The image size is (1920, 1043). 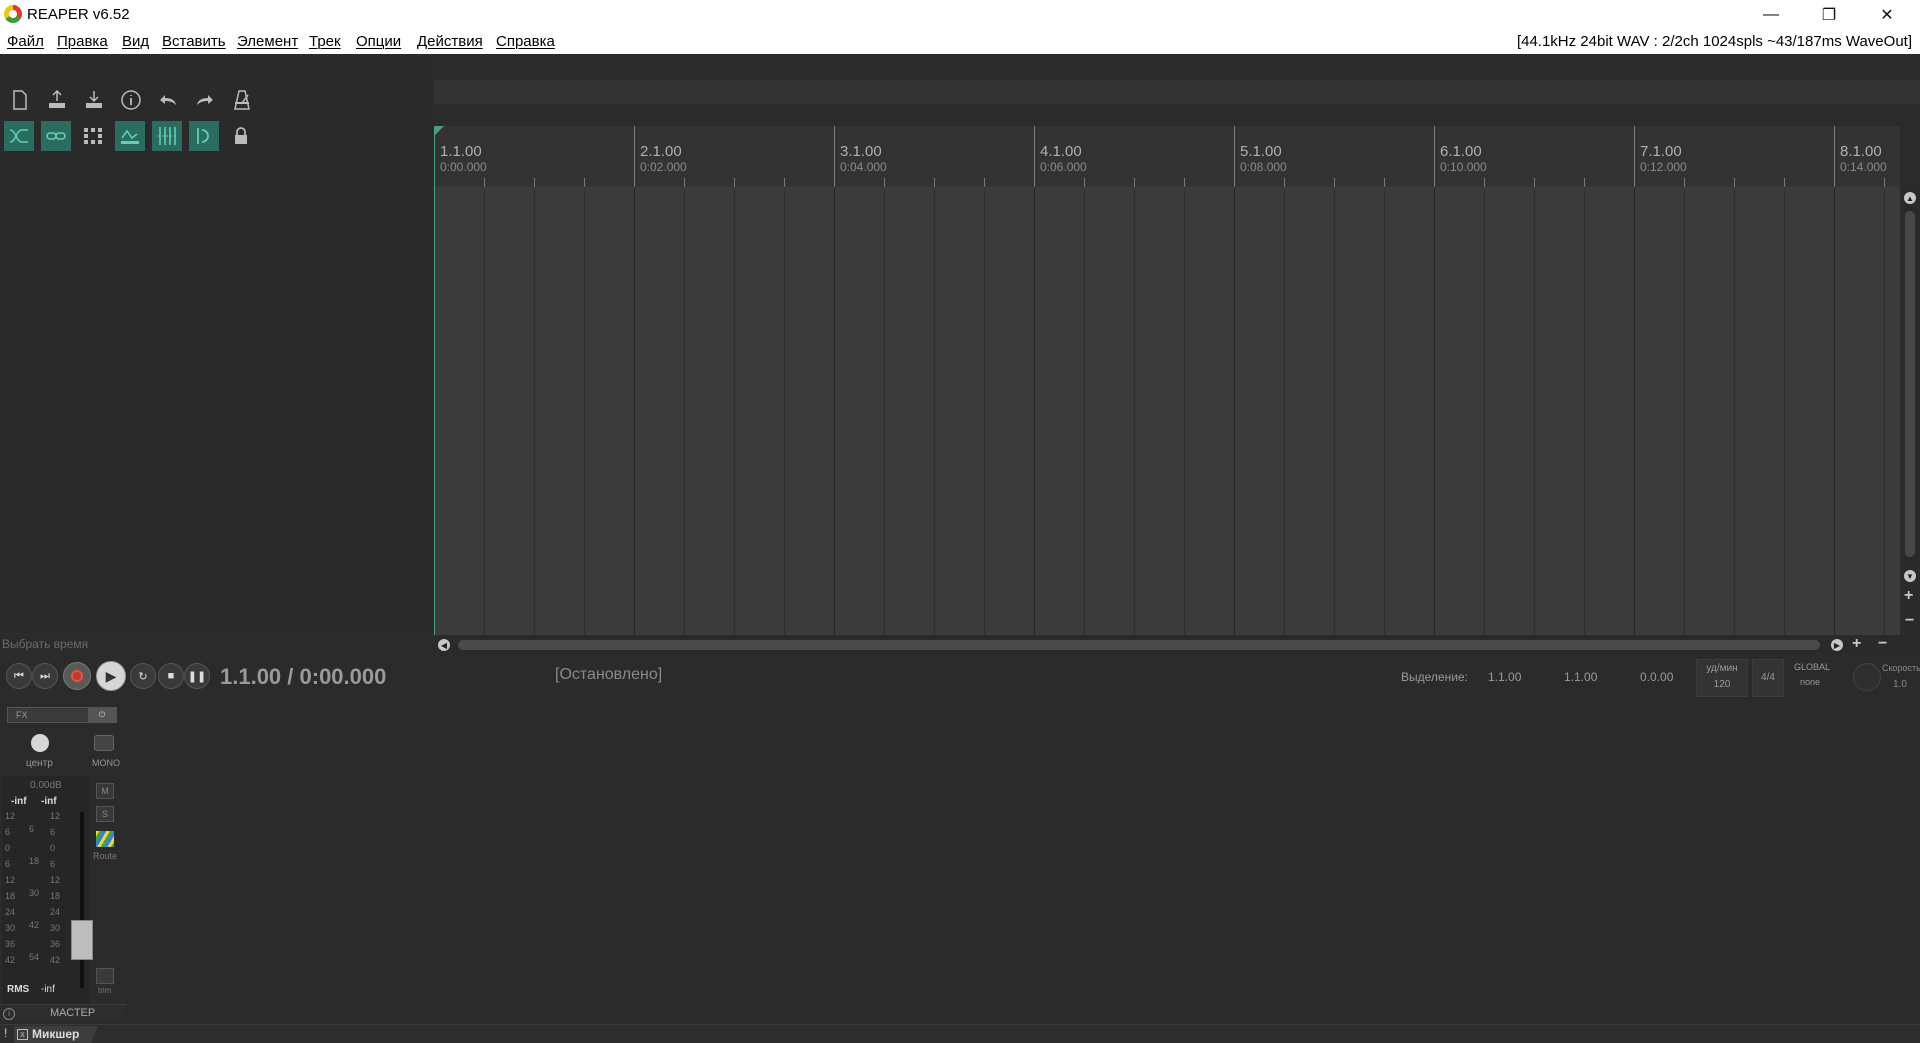 I want to click on menu-view: Вид, so click(x=135, y=41).